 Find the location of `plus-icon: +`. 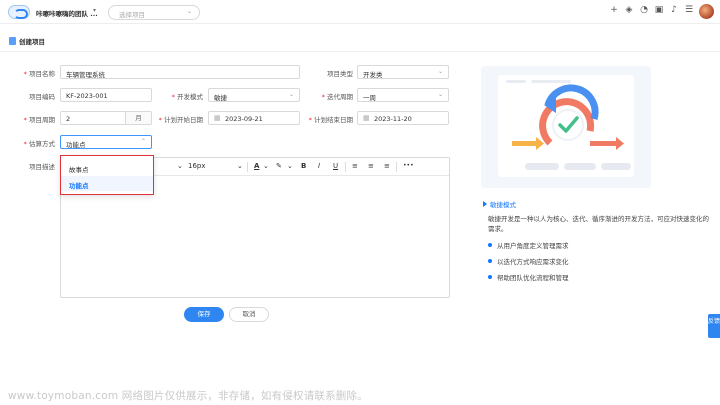

plus-icon: + is located at coordinates (614, 10).